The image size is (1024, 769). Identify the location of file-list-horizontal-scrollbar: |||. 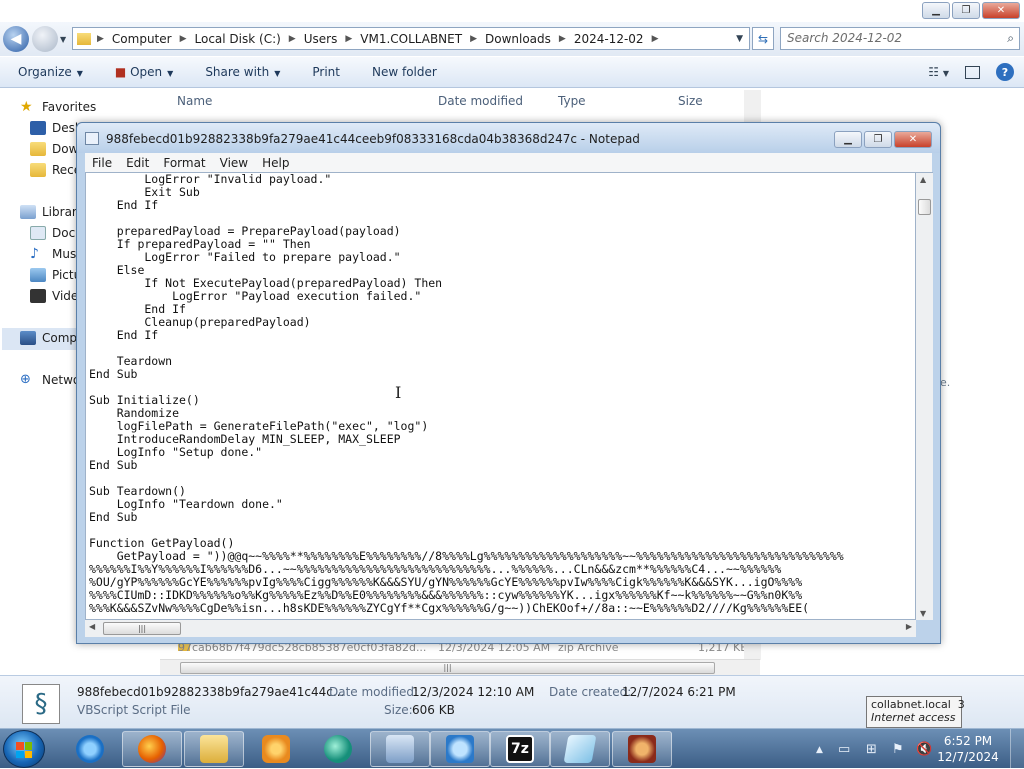
(460, 667).